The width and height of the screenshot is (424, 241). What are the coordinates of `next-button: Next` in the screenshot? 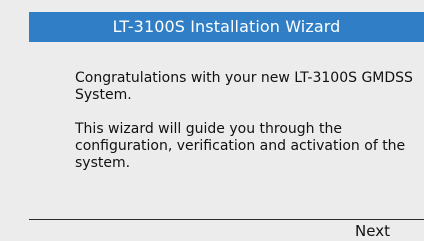 It's located at (372, 231).